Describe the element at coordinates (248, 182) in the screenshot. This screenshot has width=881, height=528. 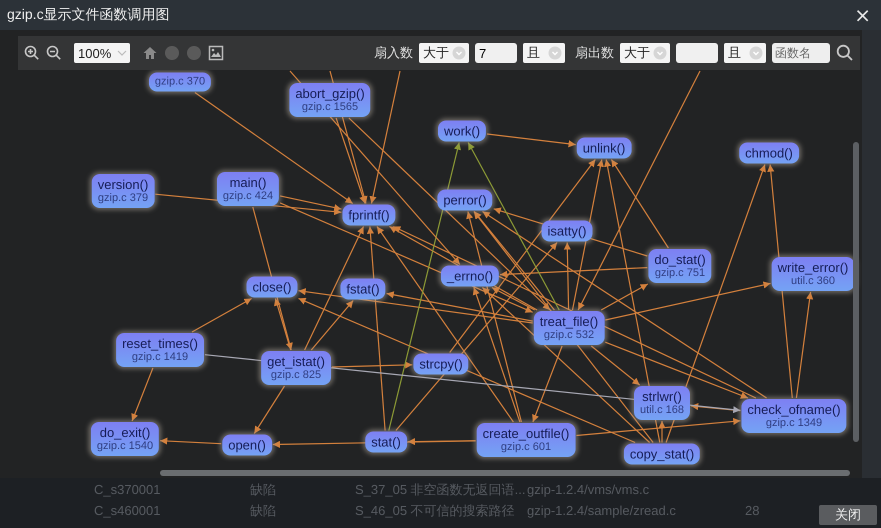
I see `function-name: main()` at that location.